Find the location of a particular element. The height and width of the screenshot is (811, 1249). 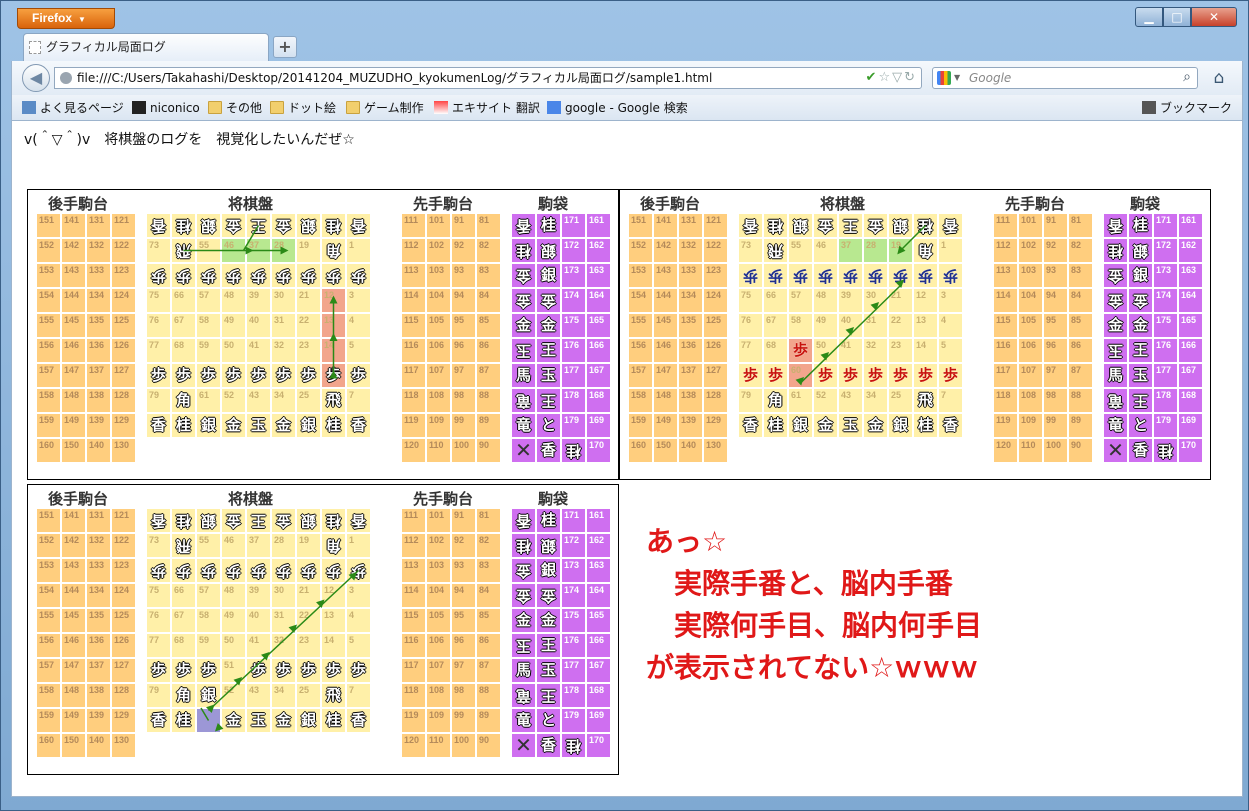

board-cell: 59 is located at coordinates (208, 350).